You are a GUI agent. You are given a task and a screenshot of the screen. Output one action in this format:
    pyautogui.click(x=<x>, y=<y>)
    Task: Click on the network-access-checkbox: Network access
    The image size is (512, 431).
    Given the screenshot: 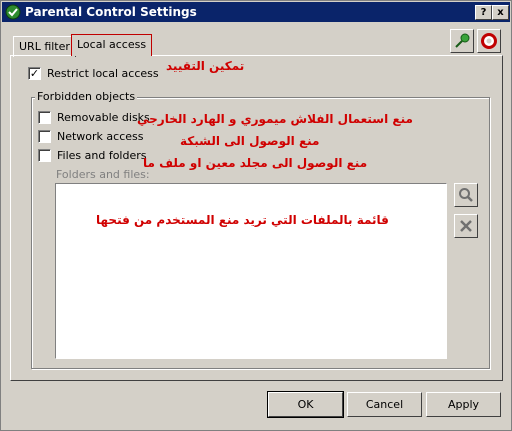 What is the action you would take?
    pyautogui.click(x=91, y=136)
    